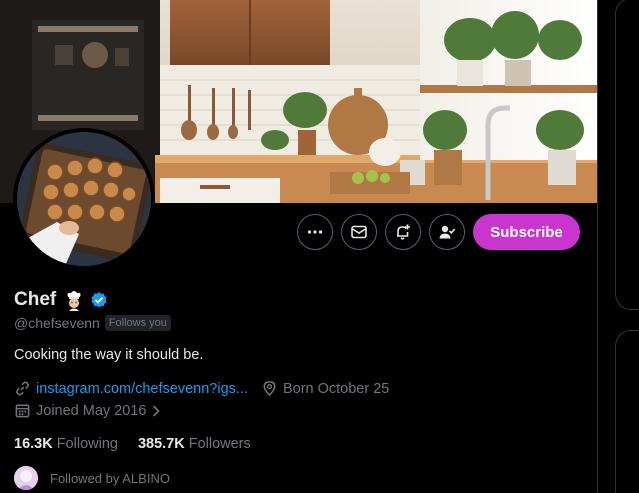  What do you see at coordinates (336, 388) in the screenshot?
I see `birthday-text: Born October 25` at bounding box center [336, 388].